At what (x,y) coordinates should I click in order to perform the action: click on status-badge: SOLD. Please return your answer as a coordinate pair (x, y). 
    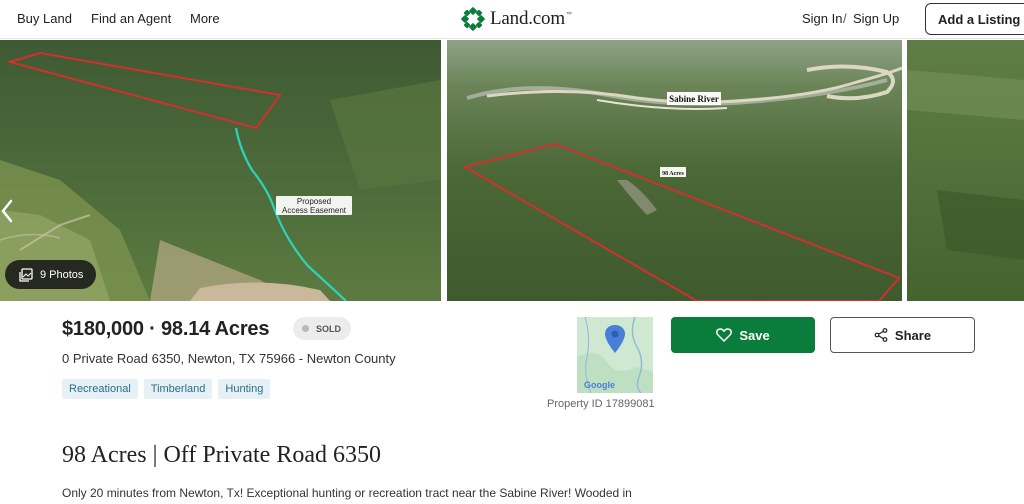
    Looking at the image, I should click on (322, 328).